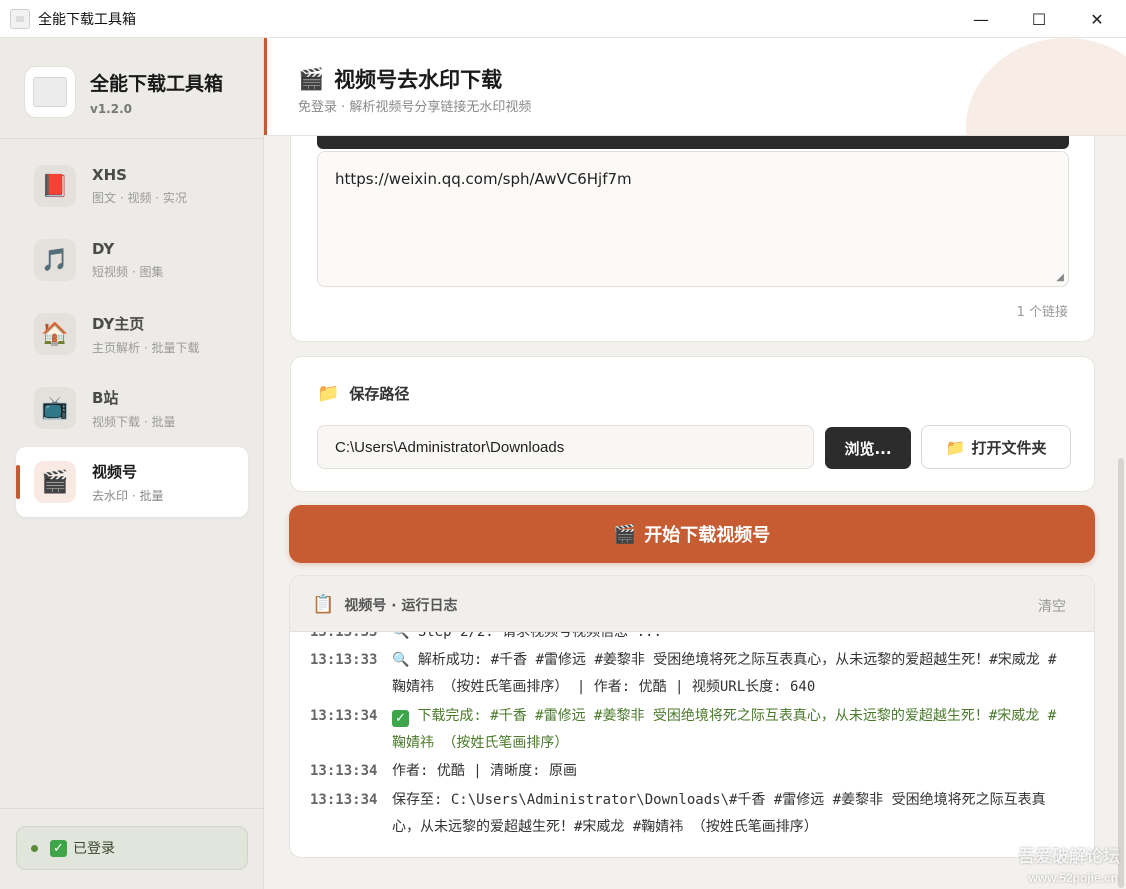 The width and height of the screenshot is (1126, 889). What do you see at coordinates (265, 86) in the screenshot?
I see `header-accent-bar` at bounding box center [265, 86].